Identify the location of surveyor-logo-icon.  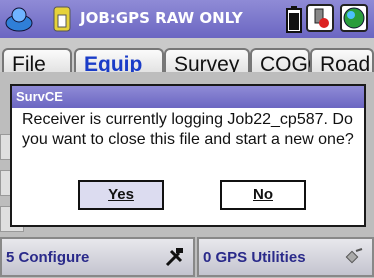
(19, 19).